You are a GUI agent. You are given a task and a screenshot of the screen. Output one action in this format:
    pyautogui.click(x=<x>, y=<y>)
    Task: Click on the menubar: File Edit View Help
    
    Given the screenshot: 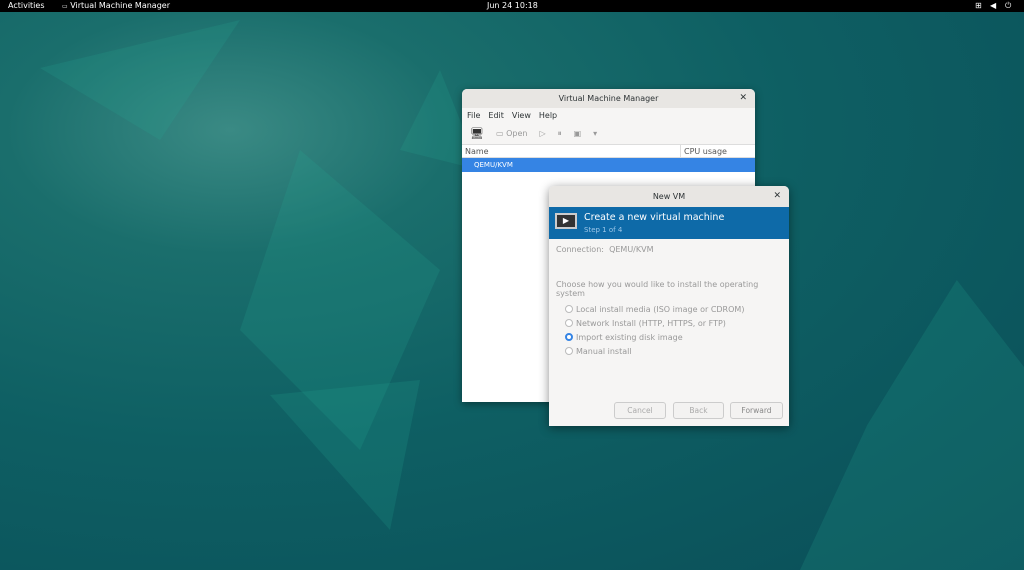 What is the action you would take?
    pyautogui.click(x=608, y=115)
    